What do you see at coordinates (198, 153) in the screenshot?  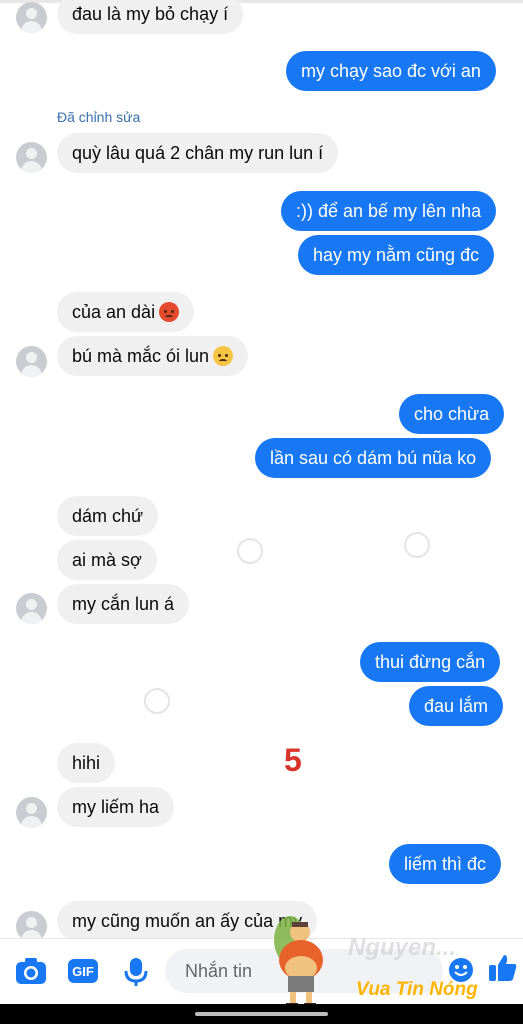 I see `message-incoming: quỳ lâu quá 2 chân my run lun í` at bounding box center [198, 153].